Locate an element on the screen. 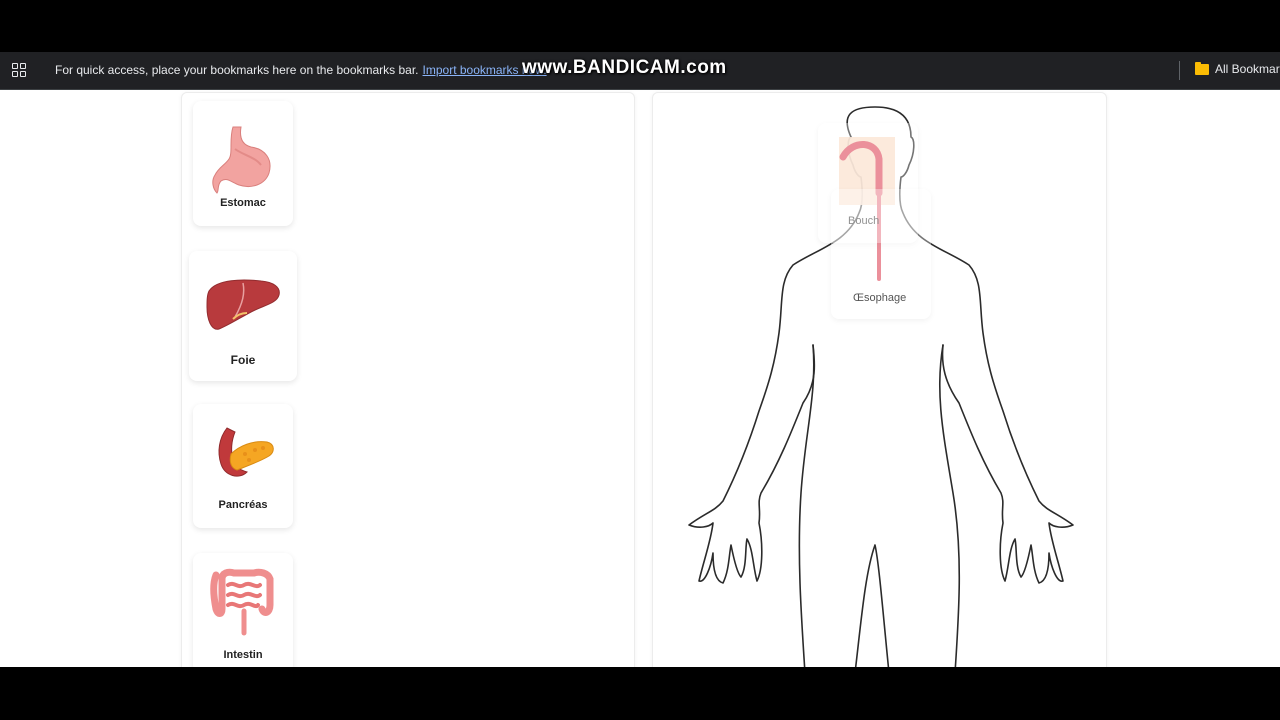 The image size is (1280, 720). pancreas-icon is located at coordinates (246, 452).